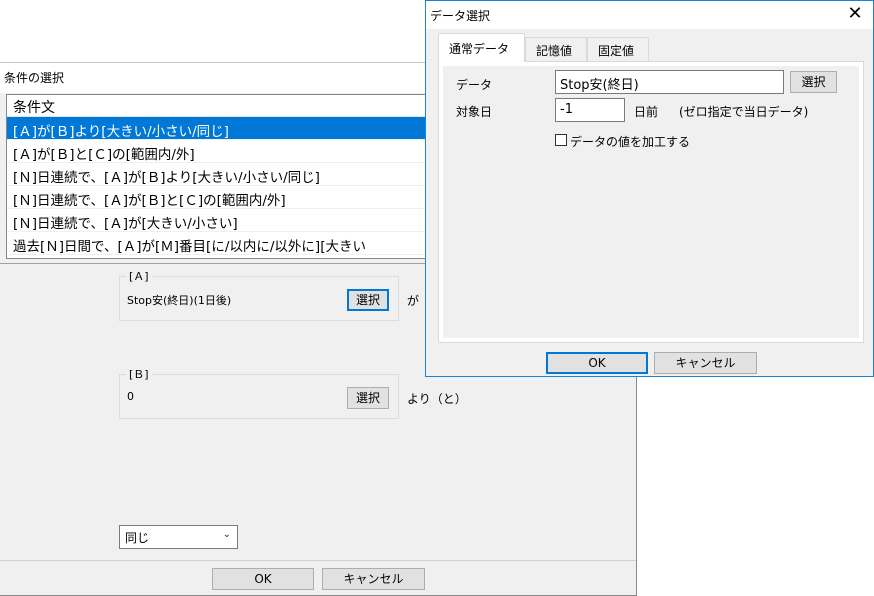 This screenshot has height=596, width=874. What do you see at coordinates (137, 538) in the screenshot?
I see `compare-select-value: 同じ` at bounding box center [137, 538].